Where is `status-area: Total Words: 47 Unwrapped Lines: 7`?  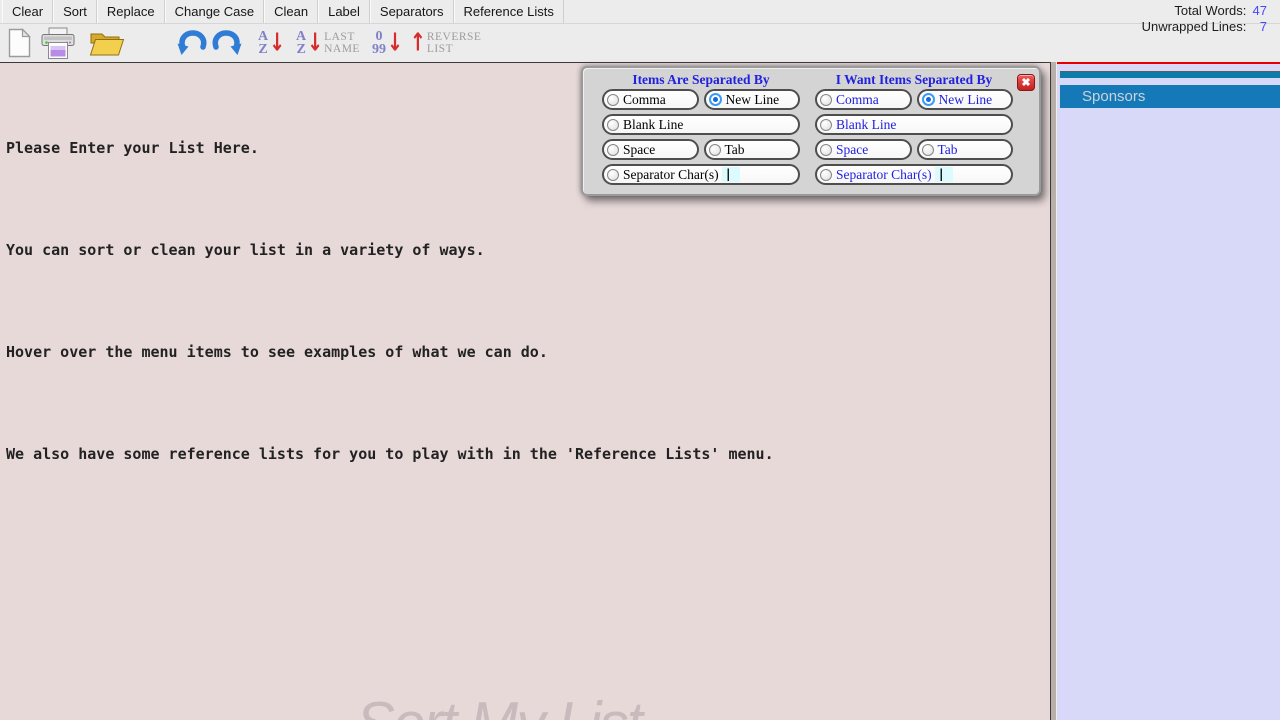 status-area: Total Words: 47 Unwrapped Lines: 7 is located at coordinates (1204, 19).